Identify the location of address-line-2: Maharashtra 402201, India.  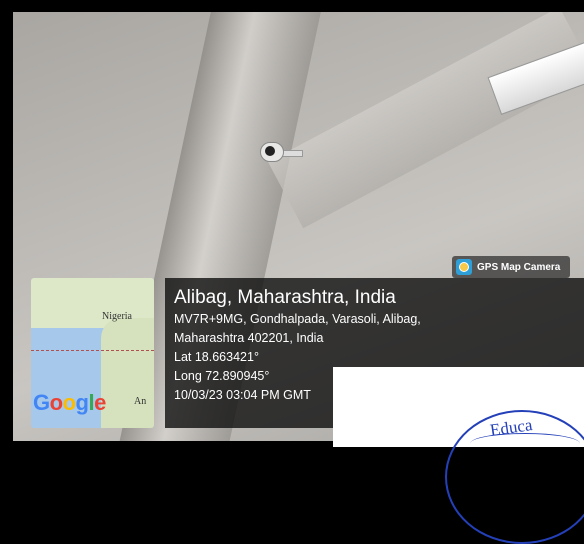
(249, 338).